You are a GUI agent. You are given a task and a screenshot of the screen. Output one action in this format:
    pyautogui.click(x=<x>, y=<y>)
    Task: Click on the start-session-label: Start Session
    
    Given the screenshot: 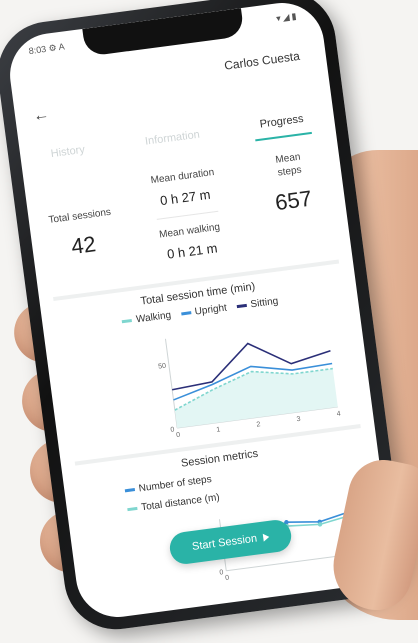 What is the action you would take?
    pyautogui.click(x=224, y=543)
    